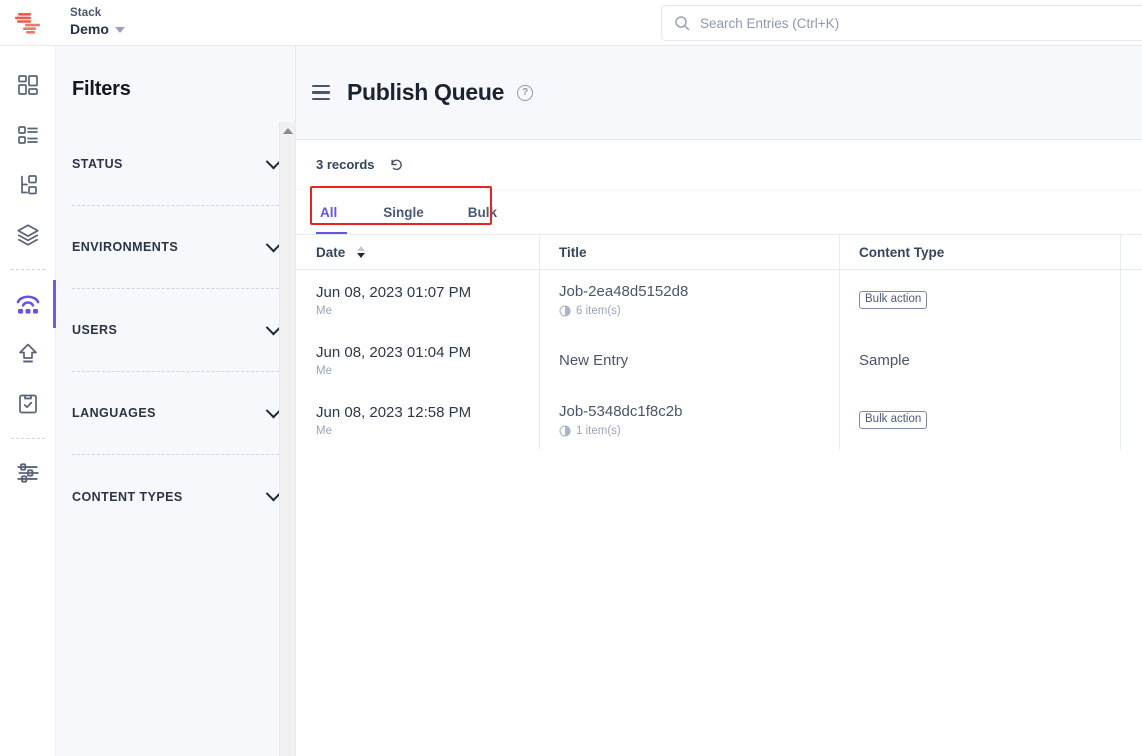  I want to click on settings-sliders-icon, so click(27, 473).